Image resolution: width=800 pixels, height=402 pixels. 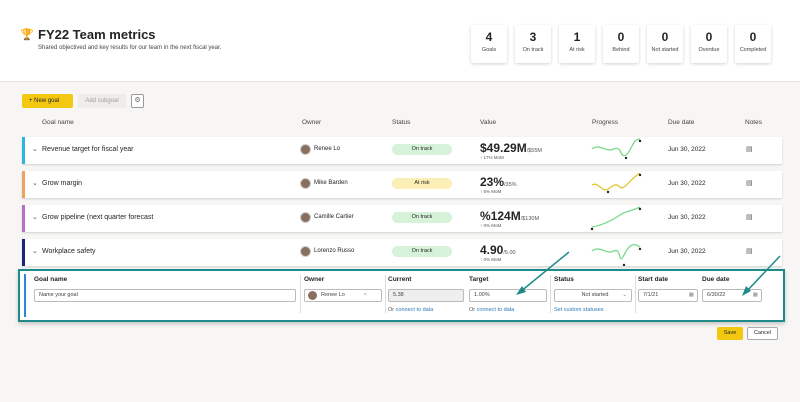 What do you see at coordinates (489, 37) in the screenshot?
I see `summary-count: 4` at bounding box center [489, 37].